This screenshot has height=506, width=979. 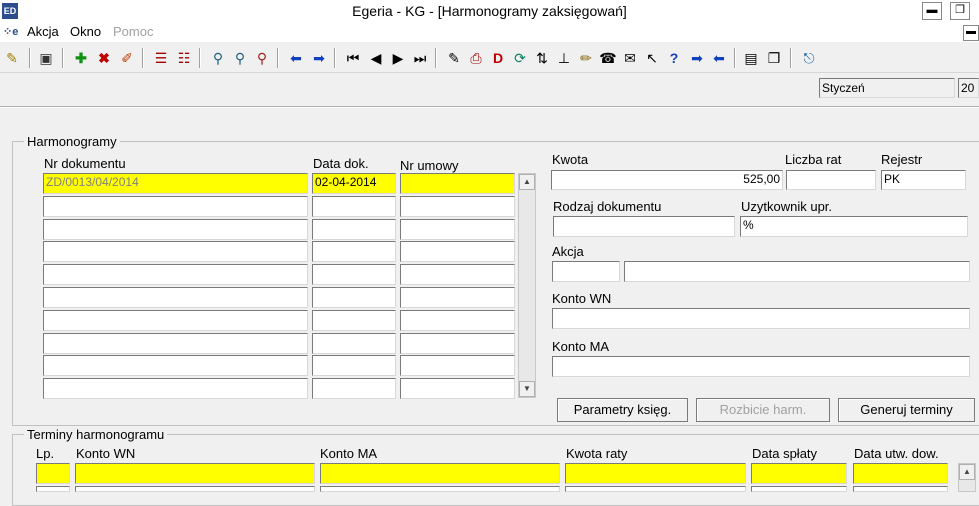 I want to click on period-month-field: Styczeń, so click(x=887, y=88).